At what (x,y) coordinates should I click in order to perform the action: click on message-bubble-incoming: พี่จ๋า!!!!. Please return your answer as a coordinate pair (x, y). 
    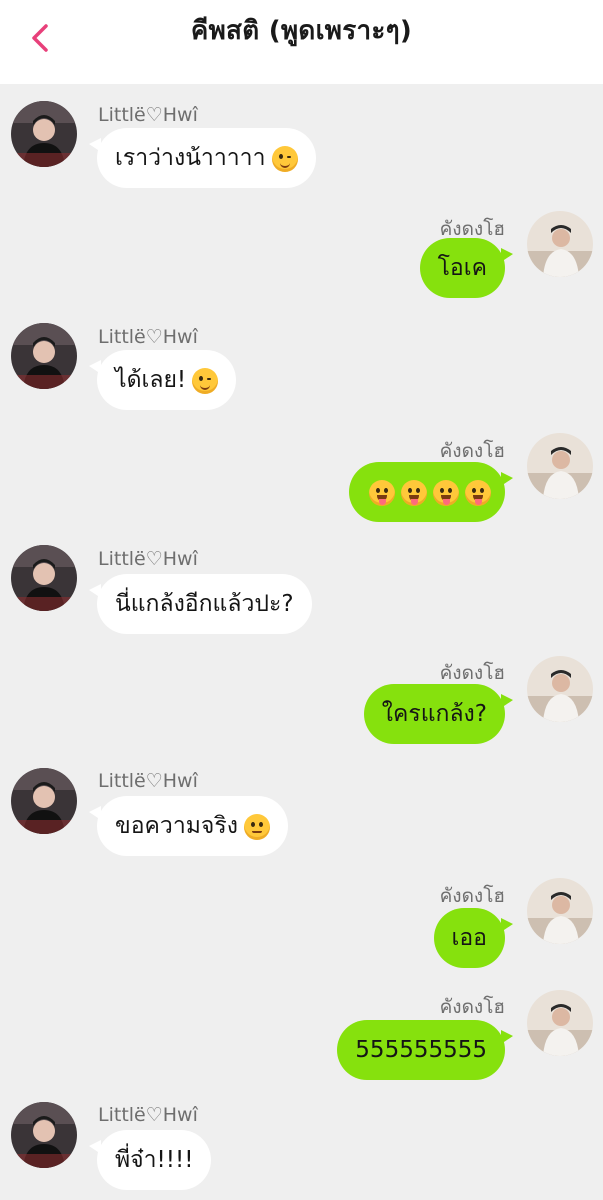
    Looking at the image, I should click on (150, 1160).